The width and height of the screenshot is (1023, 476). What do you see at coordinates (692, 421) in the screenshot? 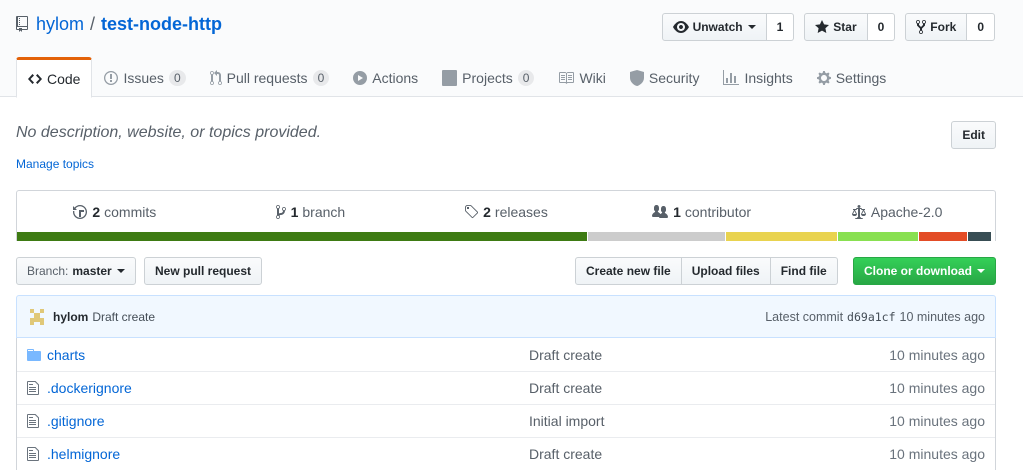
I see `file-commit-message: Initial import` at bounding box center [692, 421].